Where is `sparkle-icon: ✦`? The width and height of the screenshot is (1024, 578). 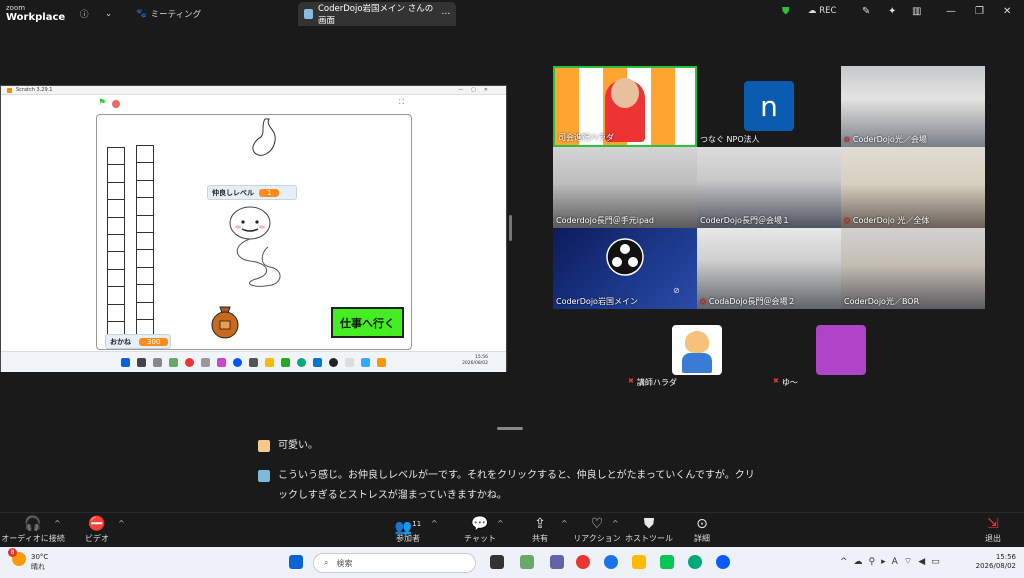 sparkle-icon: ✦ is located at coordinates (892, 11).